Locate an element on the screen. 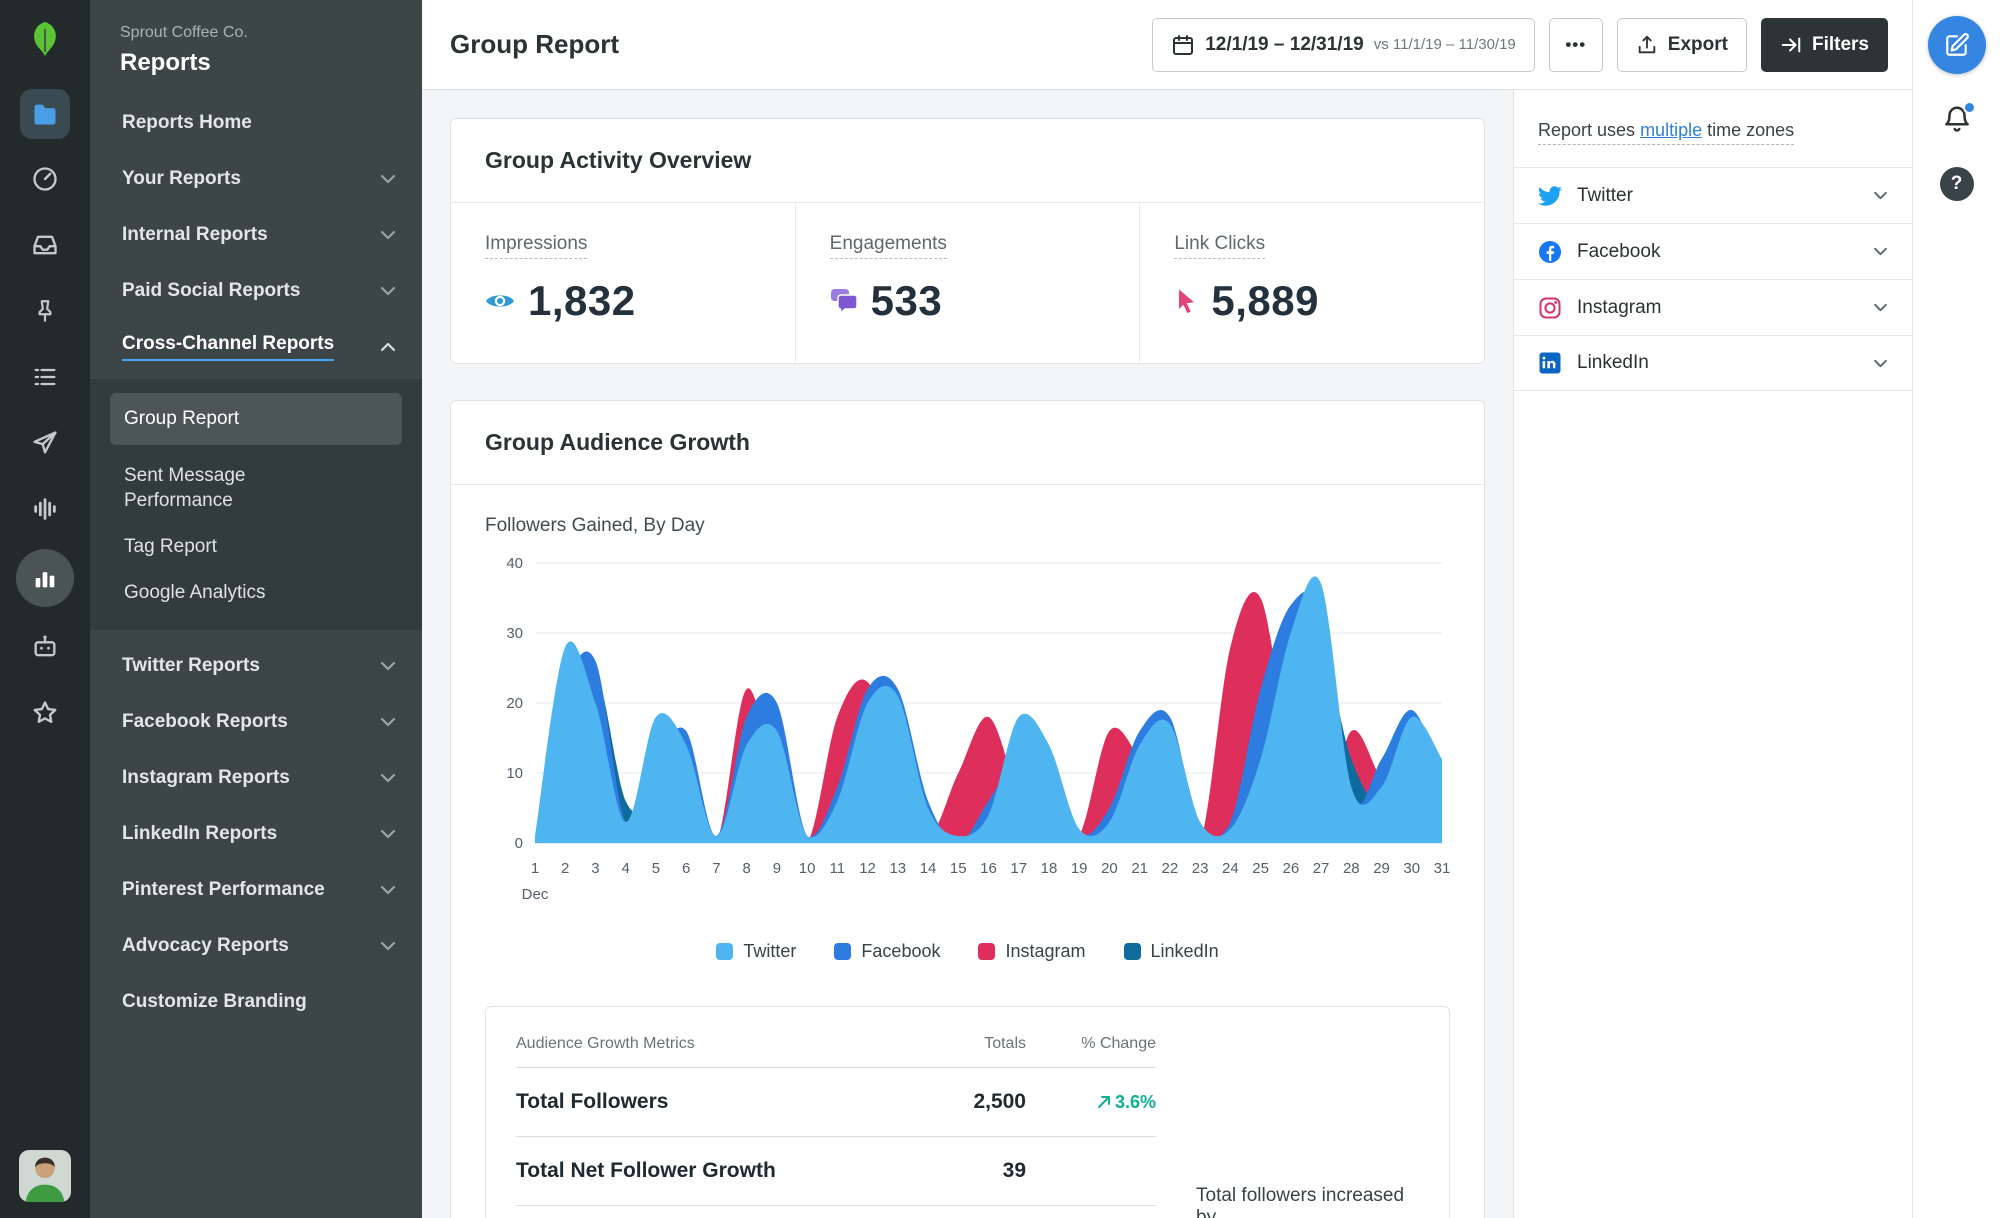 The width and height of the screenshot is (2000, 1218). pushpin-icon is located at coordinates (45, 311).